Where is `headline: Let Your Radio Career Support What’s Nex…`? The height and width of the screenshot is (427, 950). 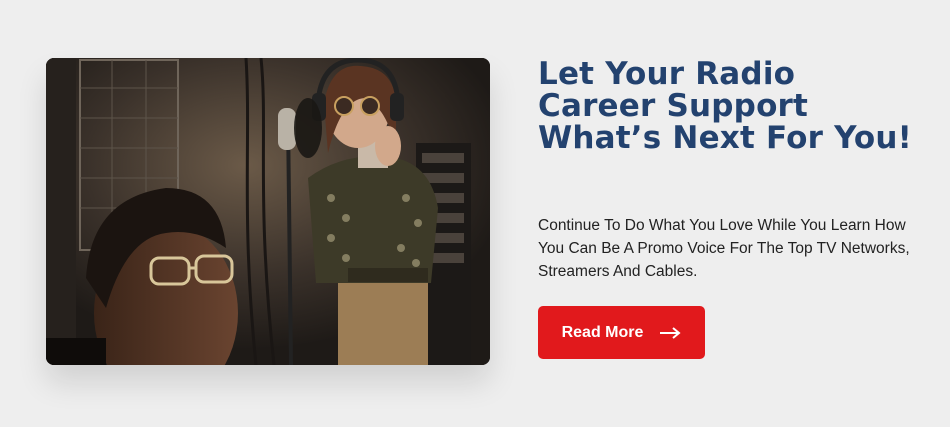
headline: Let Your Radio Career Support What’s Nex… is located at coordinates (725, 106).